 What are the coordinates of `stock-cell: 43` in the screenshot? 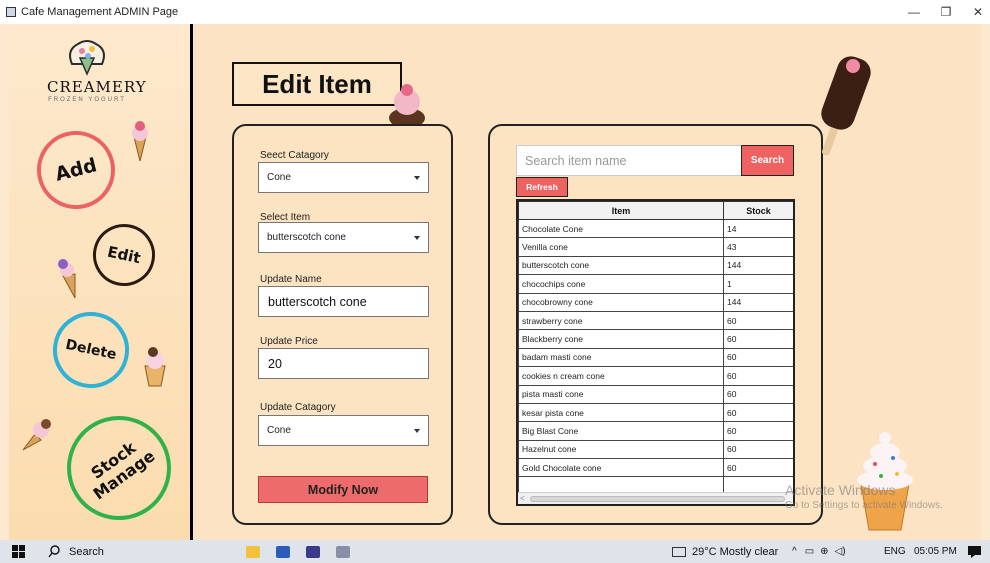 It's located at (758, 247).